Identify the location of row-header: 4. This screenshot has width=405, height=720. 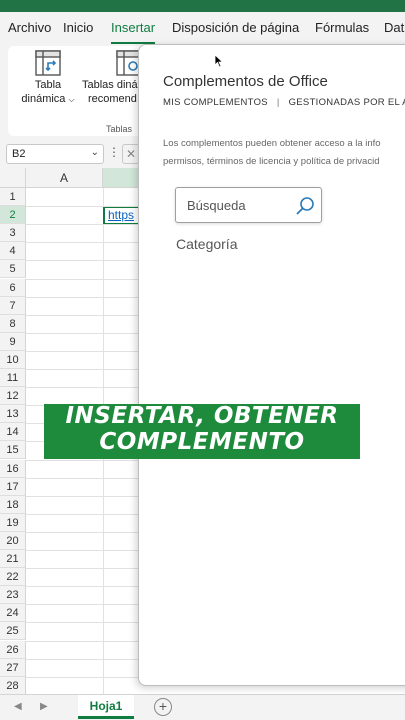
(13, 251).